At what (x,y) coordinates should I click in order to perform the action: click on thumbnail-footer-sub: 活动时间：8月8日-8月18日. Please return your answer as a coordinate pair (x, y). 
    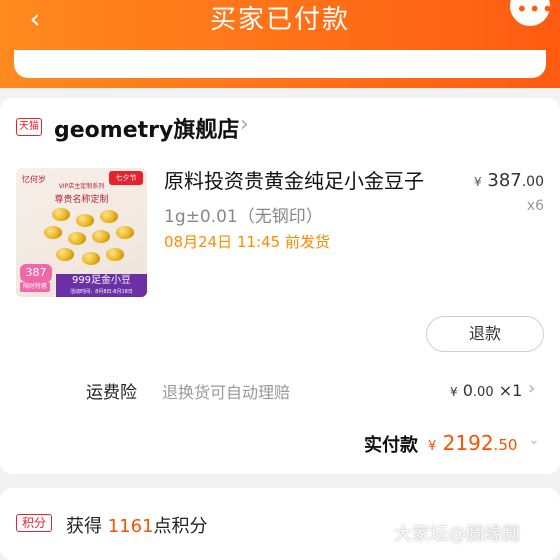
    Looking at the image, I should click on (101, 292).